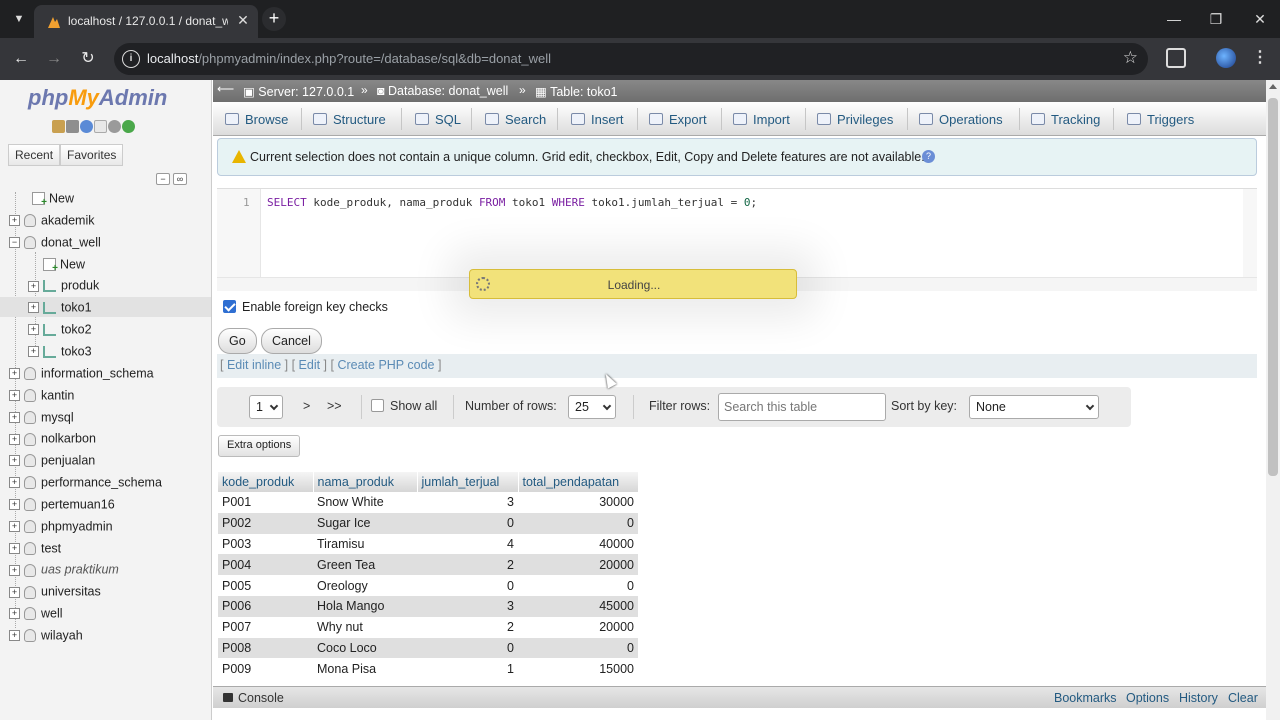 Image resolution: width=1280 pixels, height=720 pixels. Describe the element at coordinates (1160, 119) in the screenshot. I see `tab-triggers: Triggers` at that location.